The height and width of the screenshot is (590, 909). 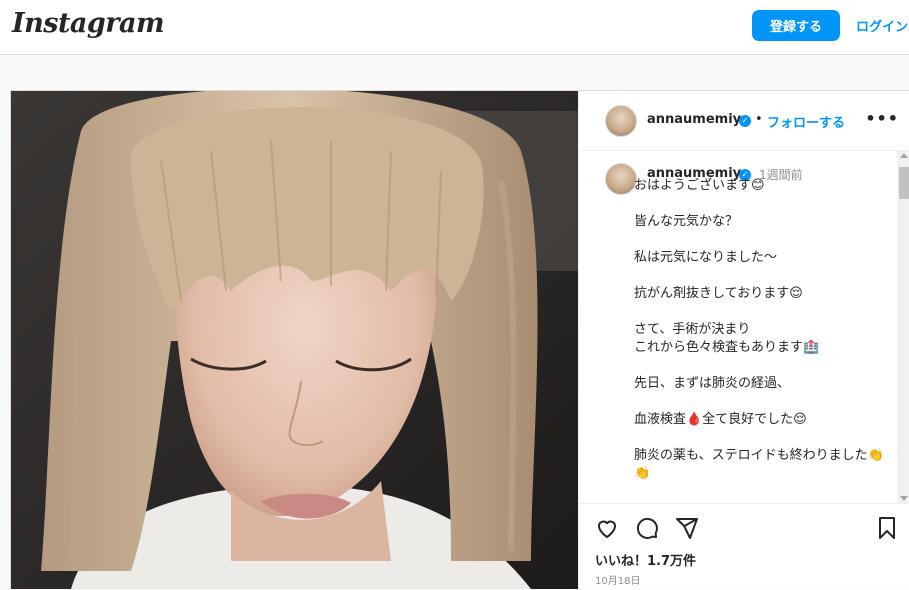 I want to click on caption-line: 皆んな元気かな？, so click(x=686, y=221).